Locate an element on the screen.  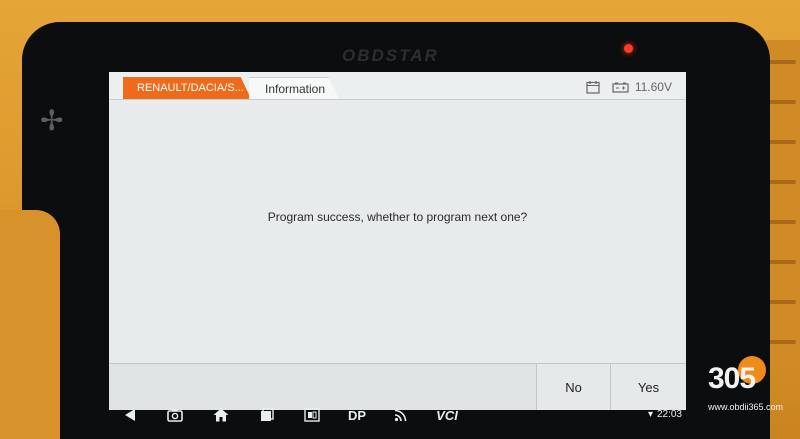
calendar-icon is located at coordinates (593, 87).